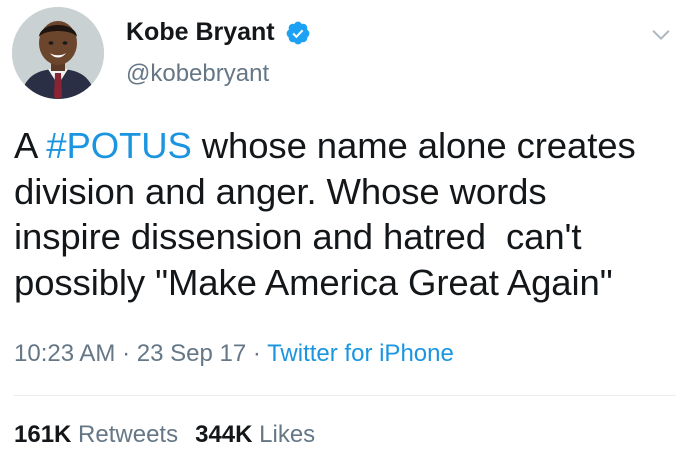 This screenshot has width=680, height=464. I want to click on retweets-stat: 161K Retweets, so click(96, 434).